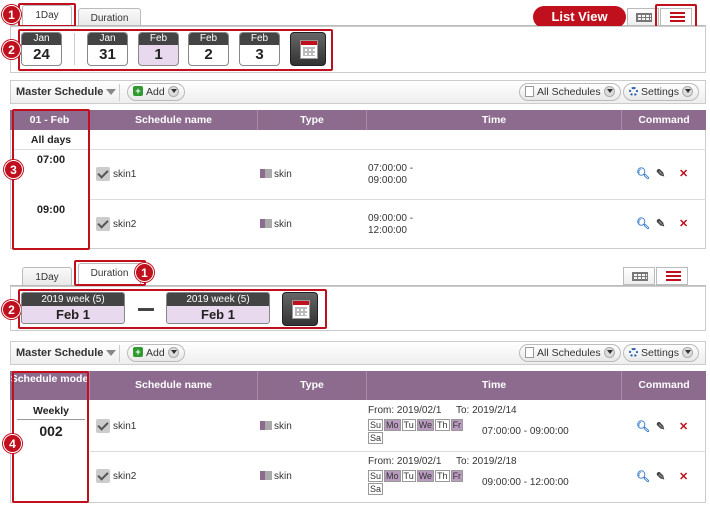  I want to click on weekday-chip: Tu, so click(408, 476).